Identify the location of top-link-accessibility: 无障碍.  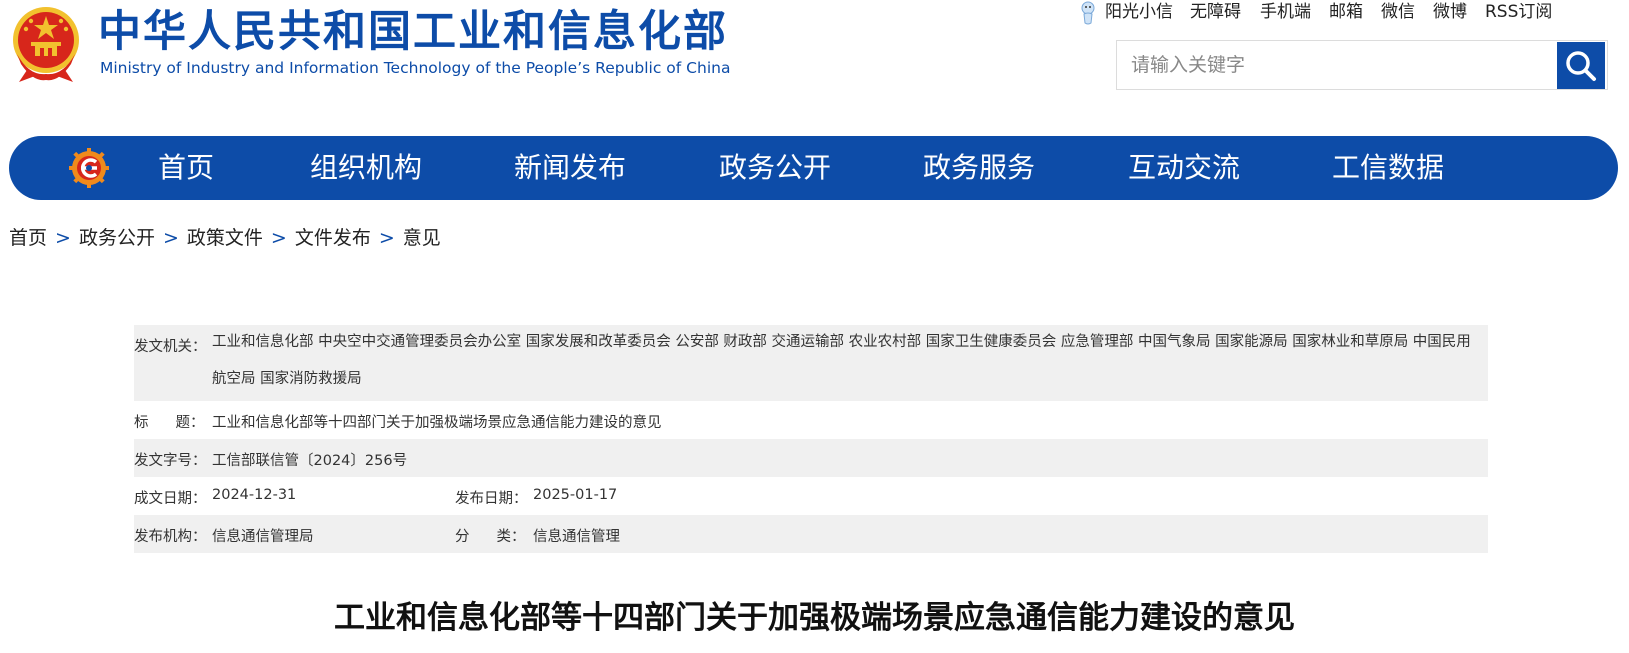
(1215, 12).